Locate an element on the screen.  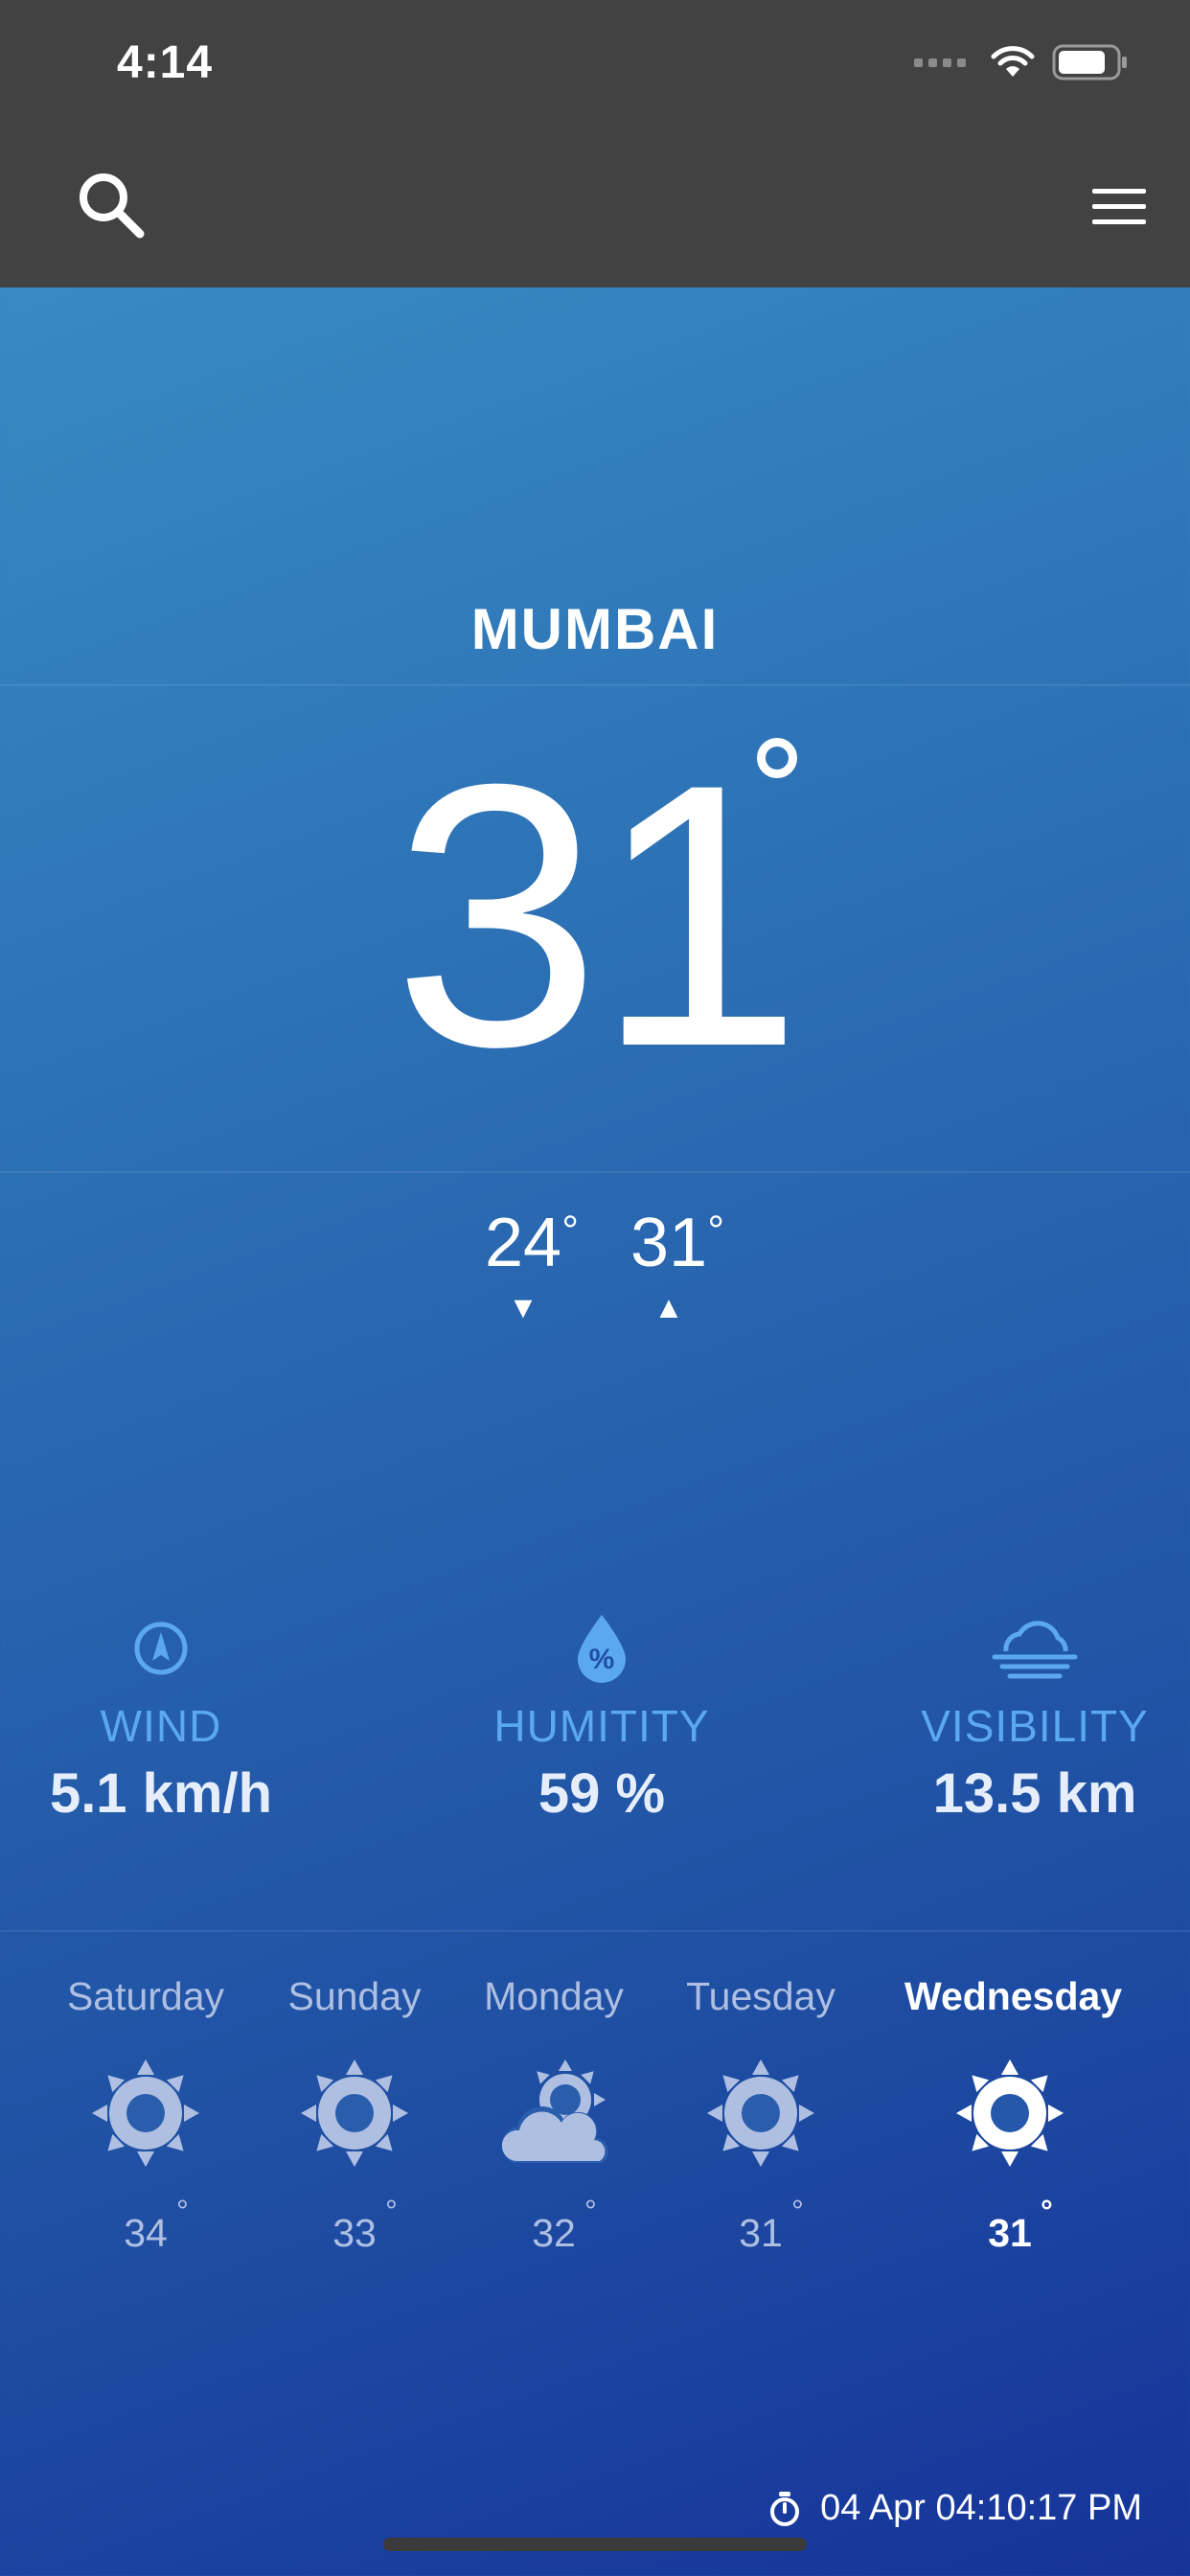
min-temp-degree: ° is located at coordinates (570, 1231).